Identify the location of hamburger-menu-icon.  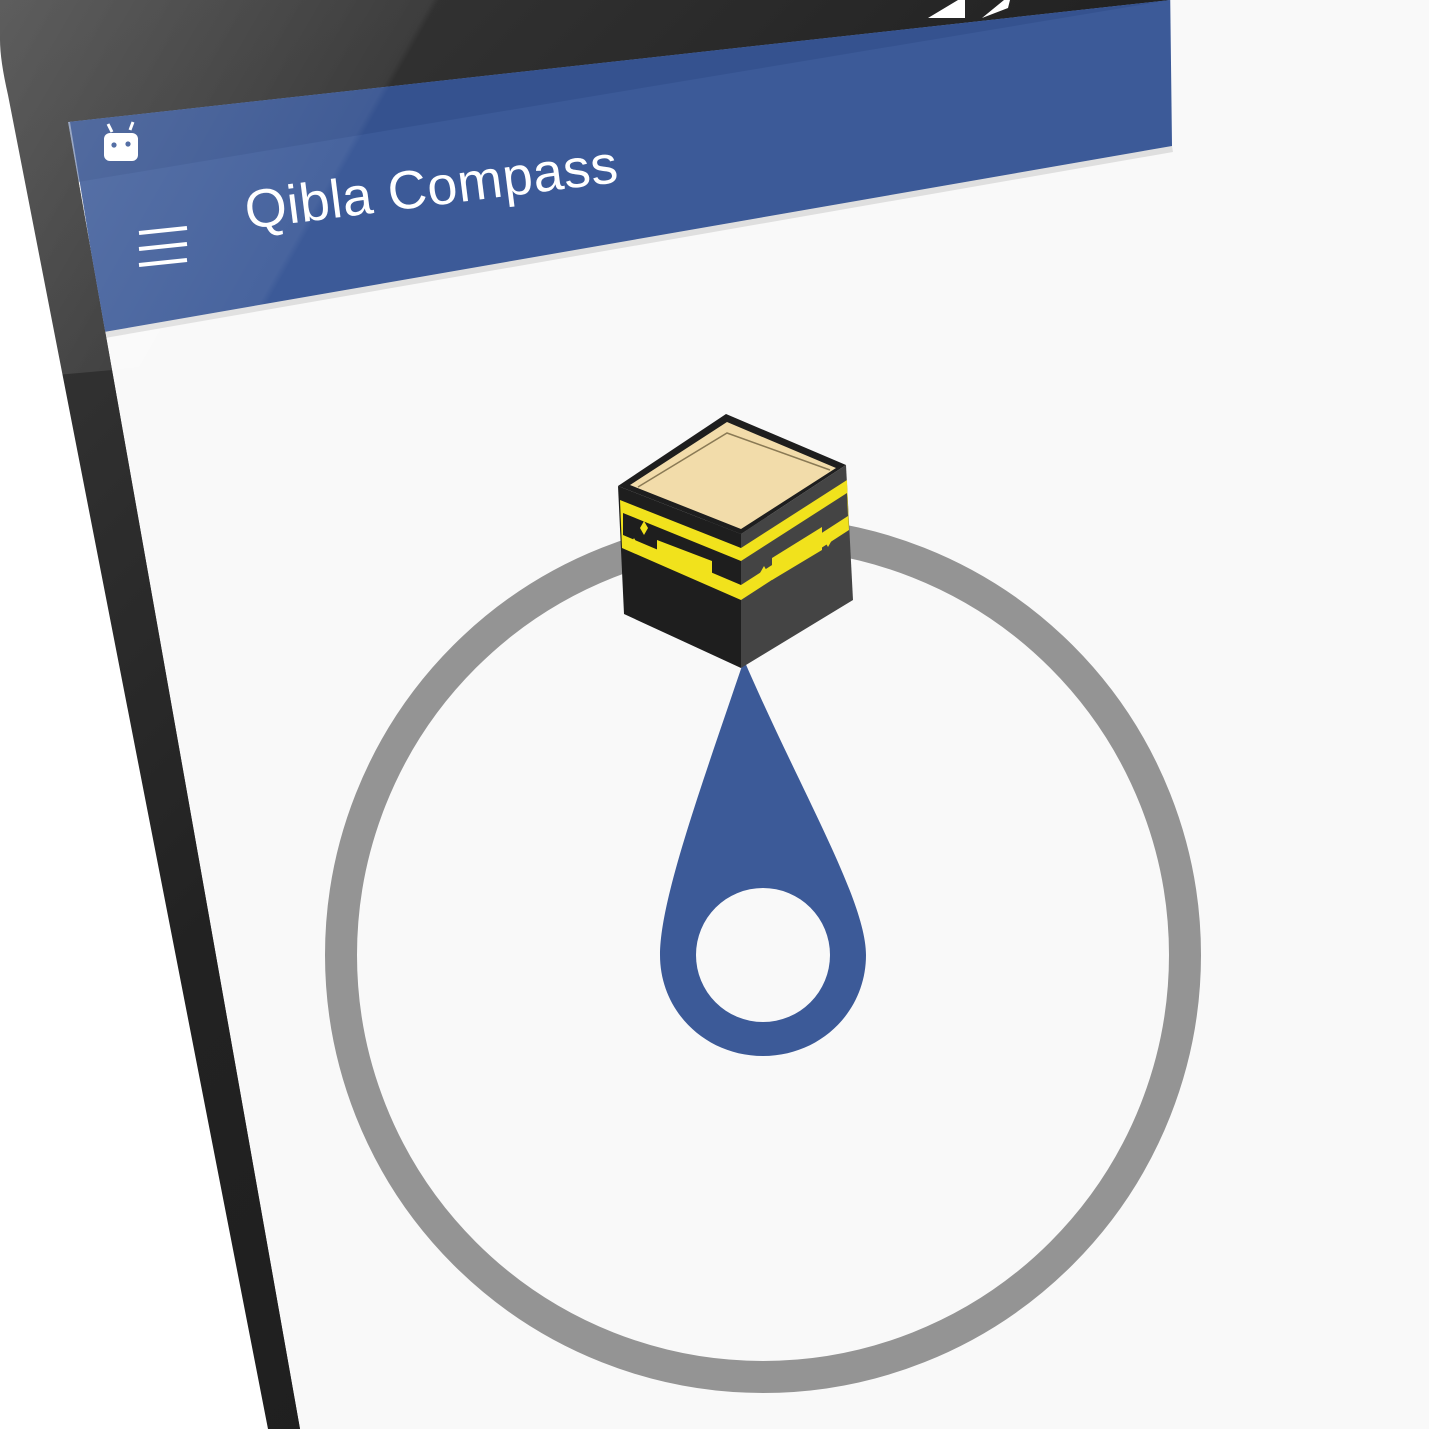
(163, 246).